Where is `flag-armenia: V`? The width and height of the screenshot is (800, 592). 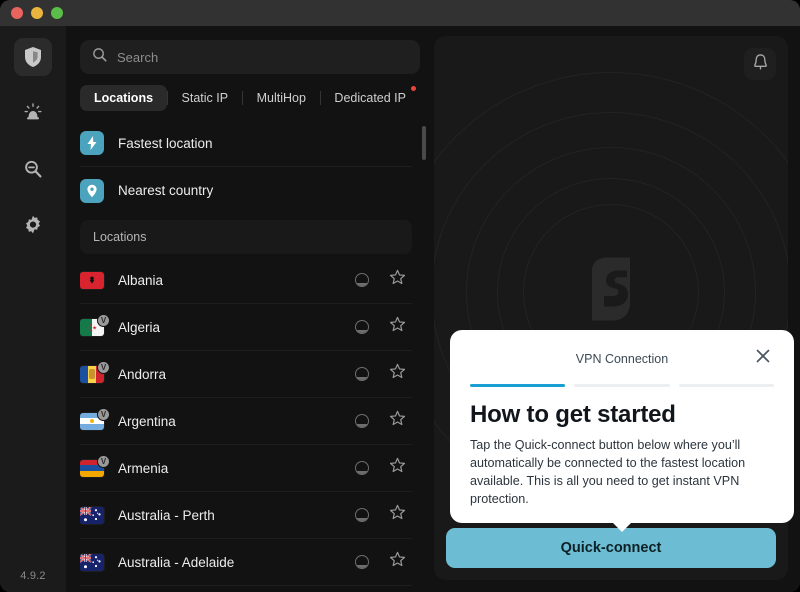
flag-armenia: V is located at coordinates (95, 465).